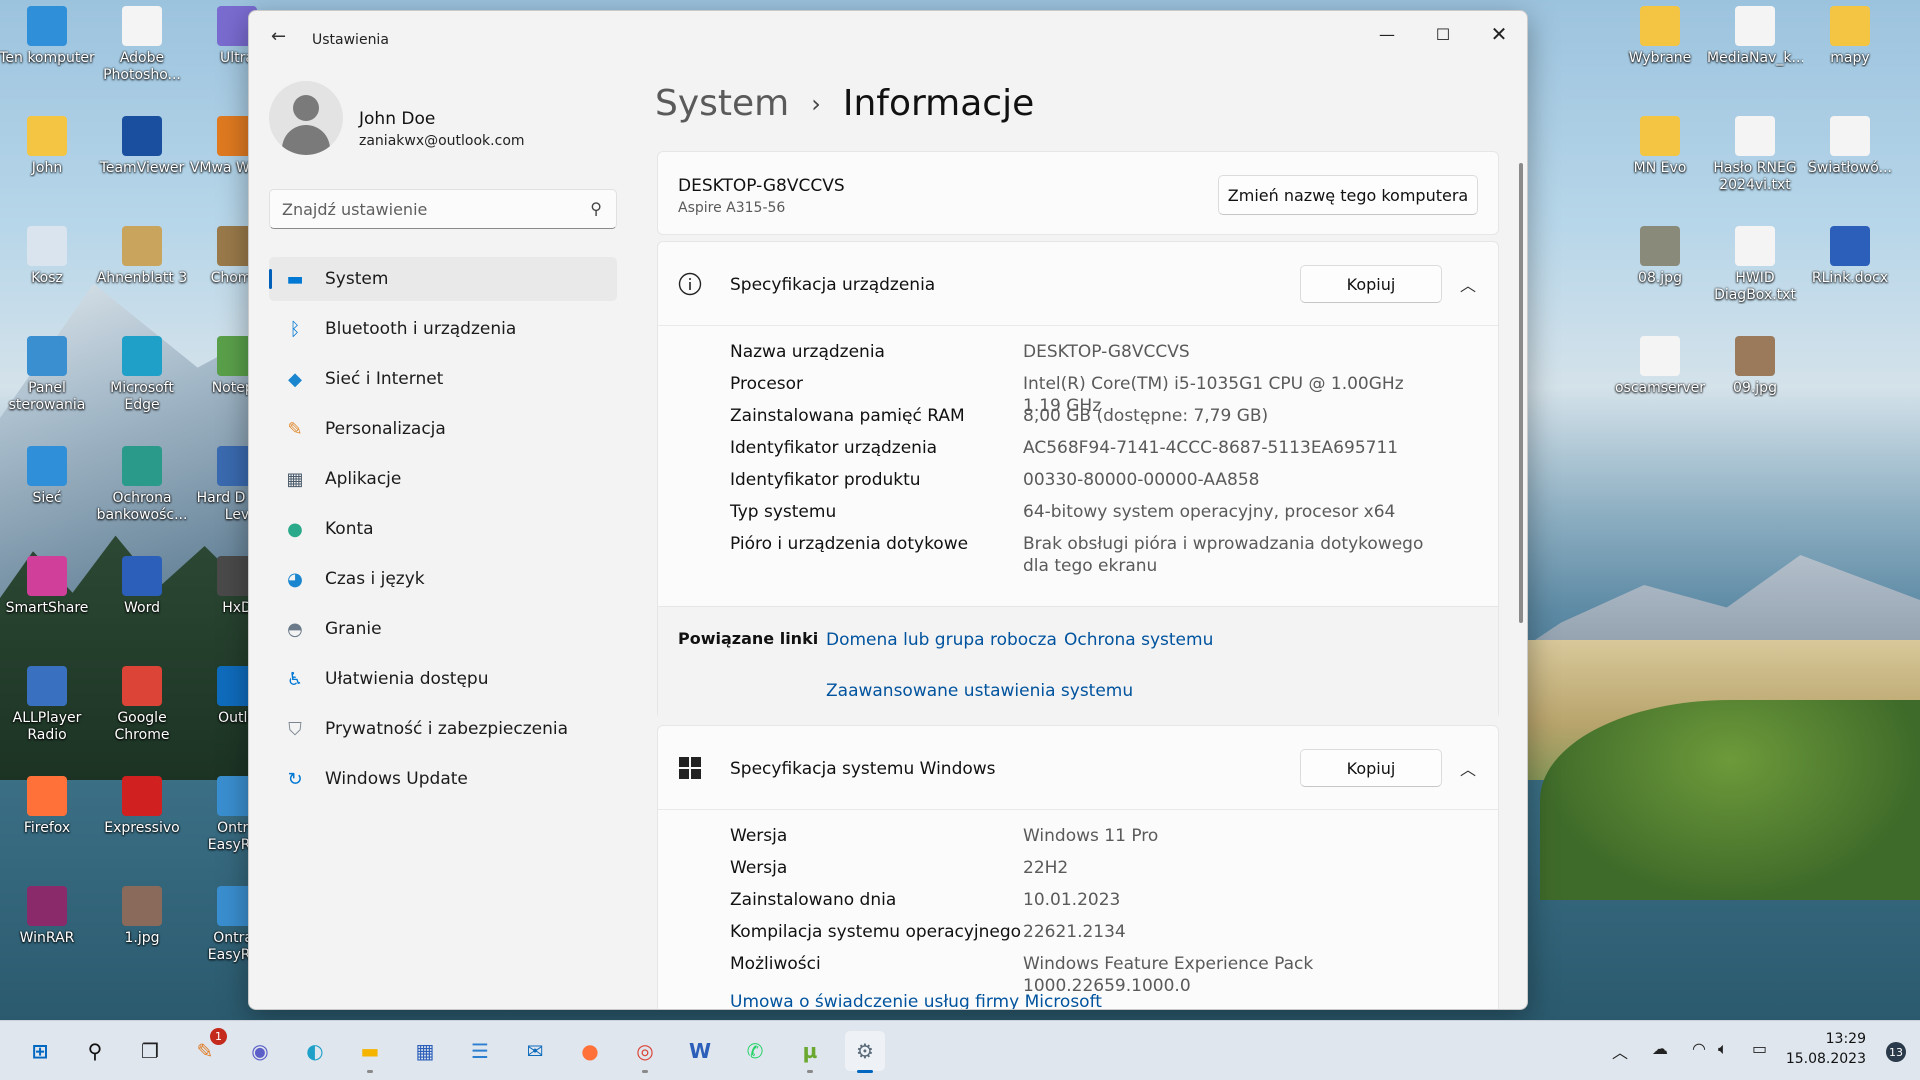 This screenshot has width=1920, height=1080. Describe the element at coordinates (1755, 373) in the screenshot. I see `desktop-icon: 09.jpg` at that location.